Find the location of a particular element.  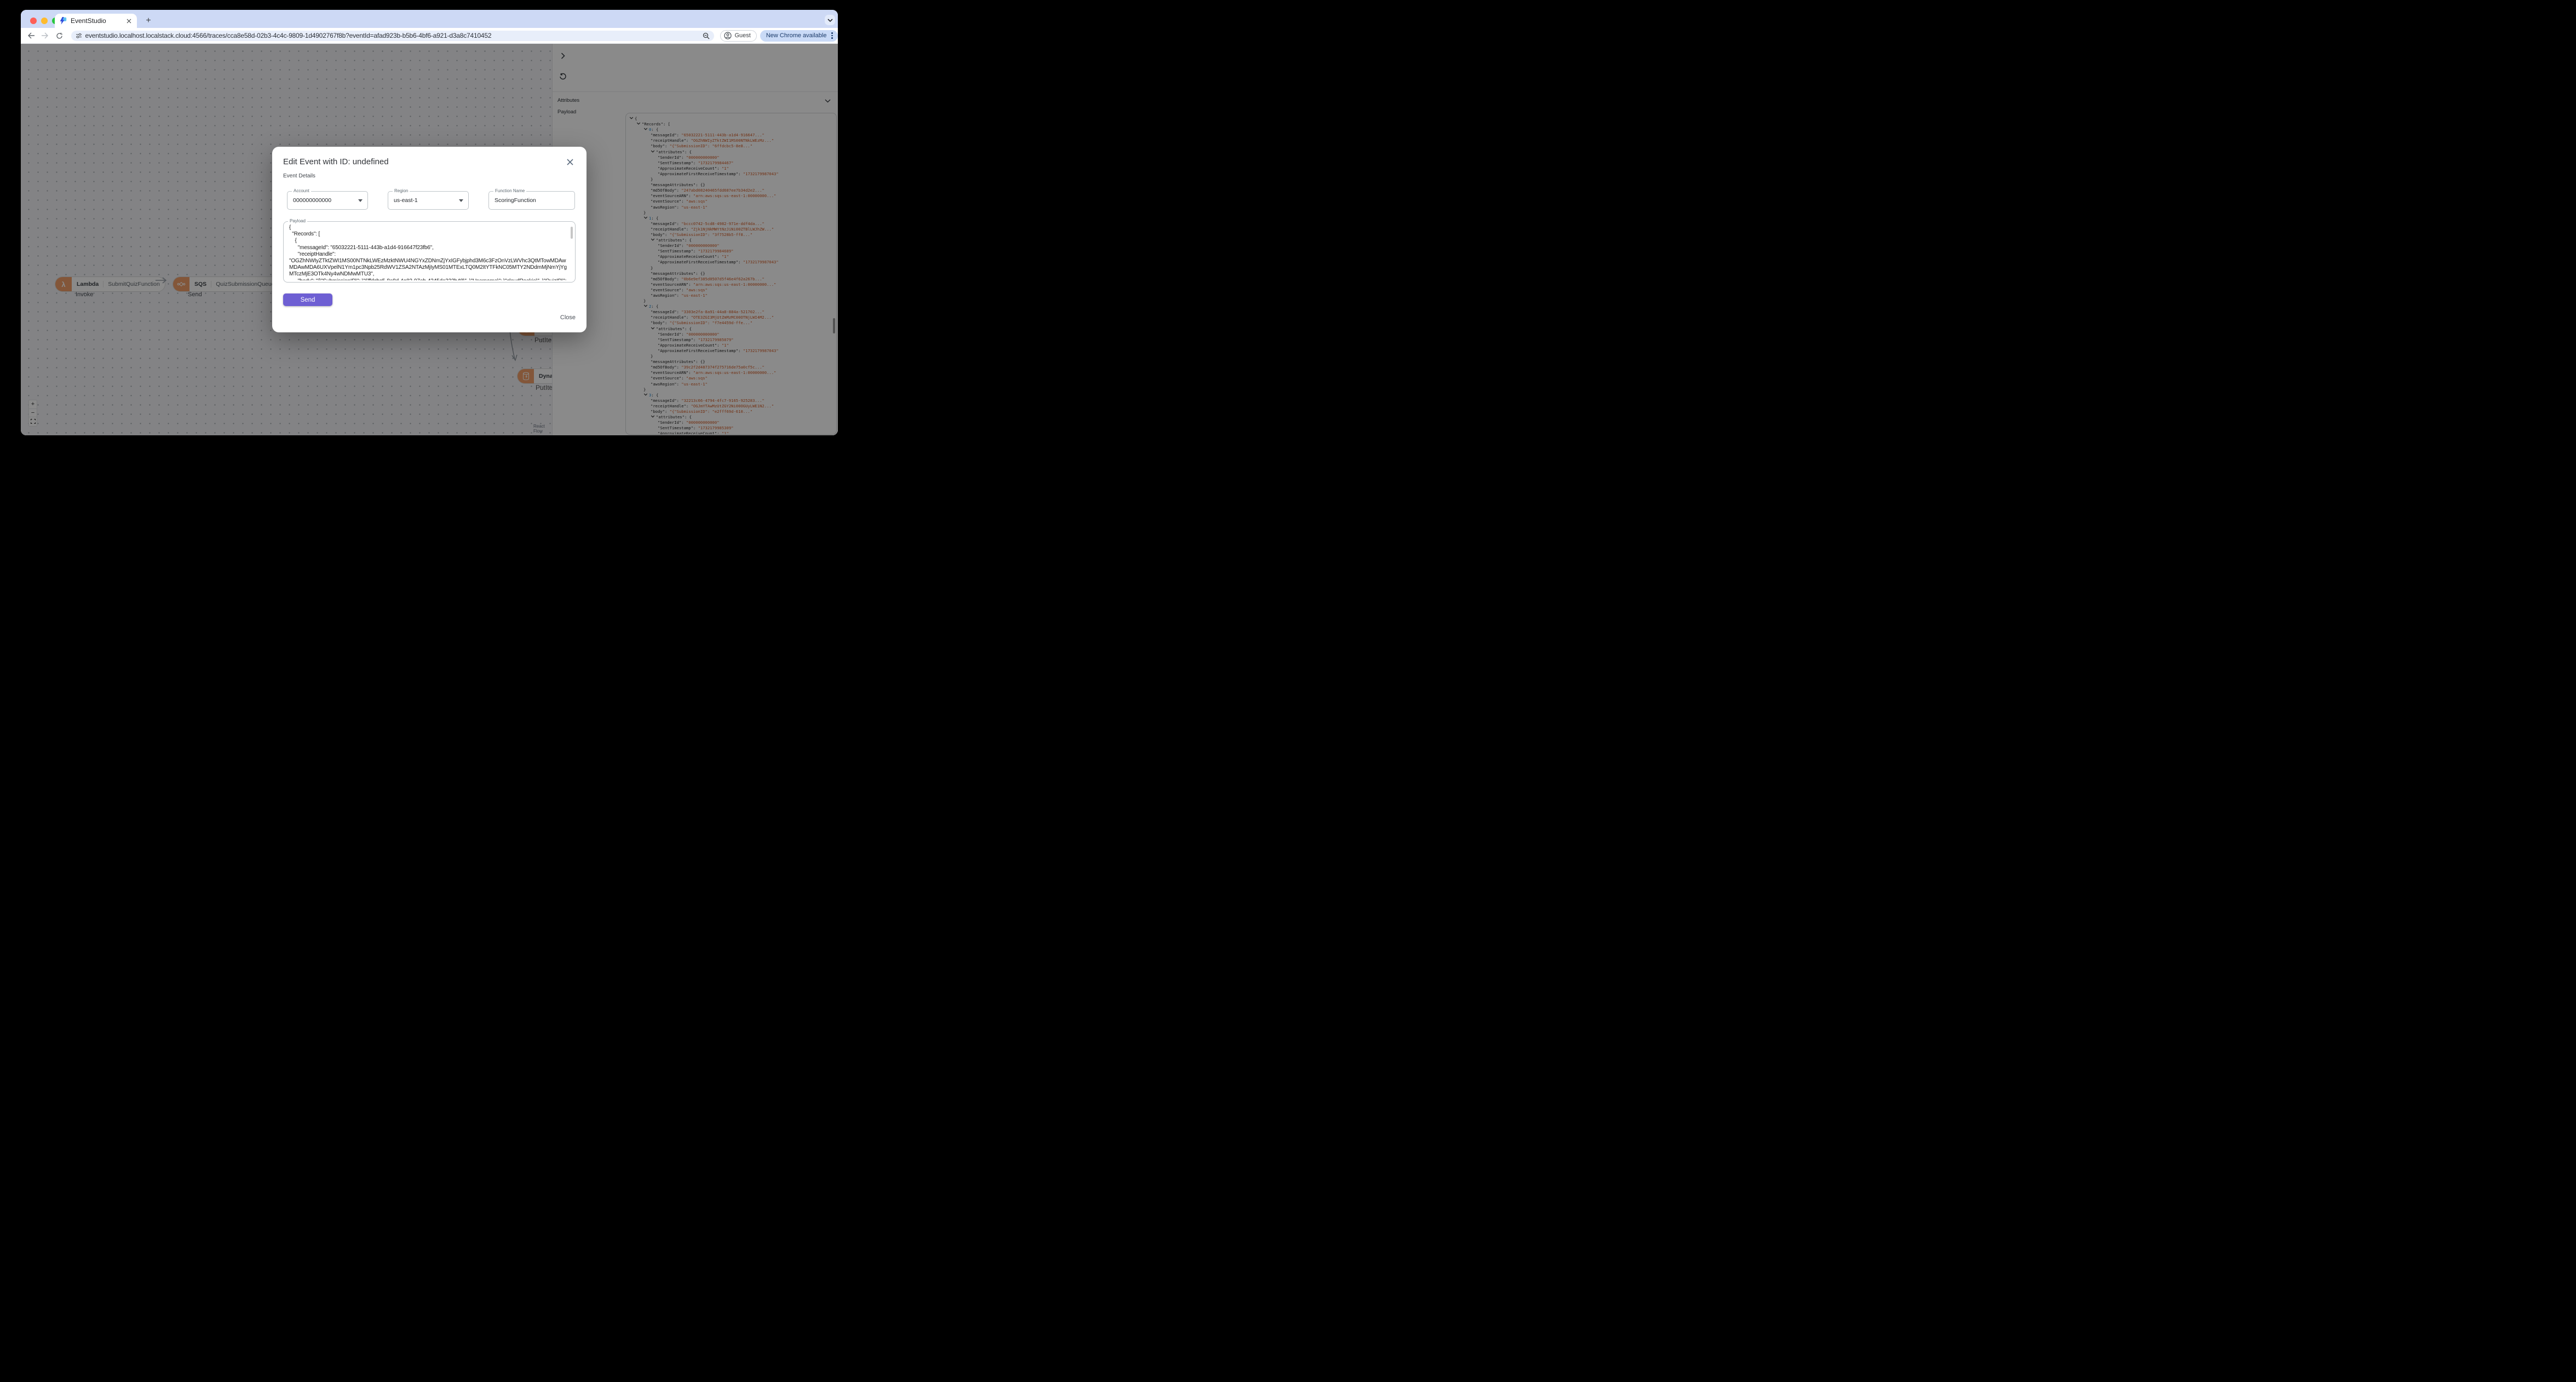

profile-chip: Guest is located at coordinates (738, 36).